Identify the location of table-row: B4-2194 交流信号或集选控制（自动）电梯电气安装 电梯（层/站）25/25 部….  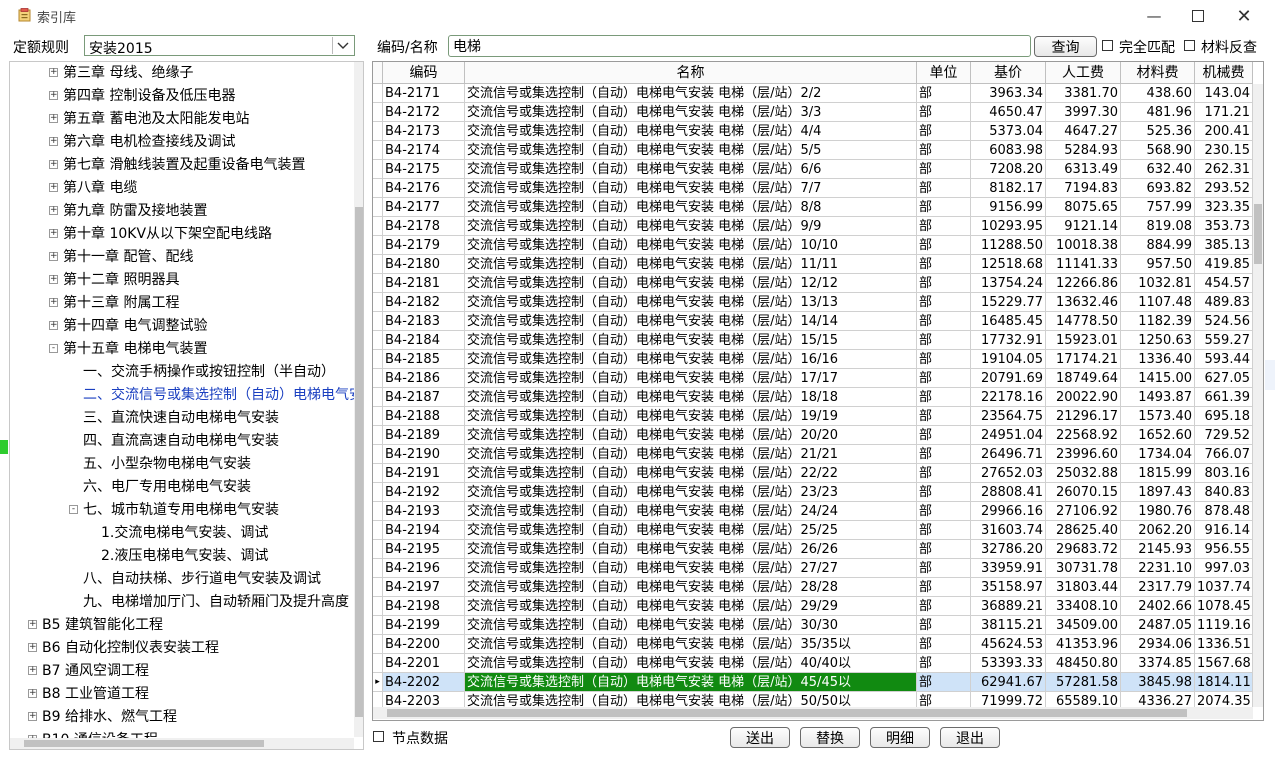
(818, 530).